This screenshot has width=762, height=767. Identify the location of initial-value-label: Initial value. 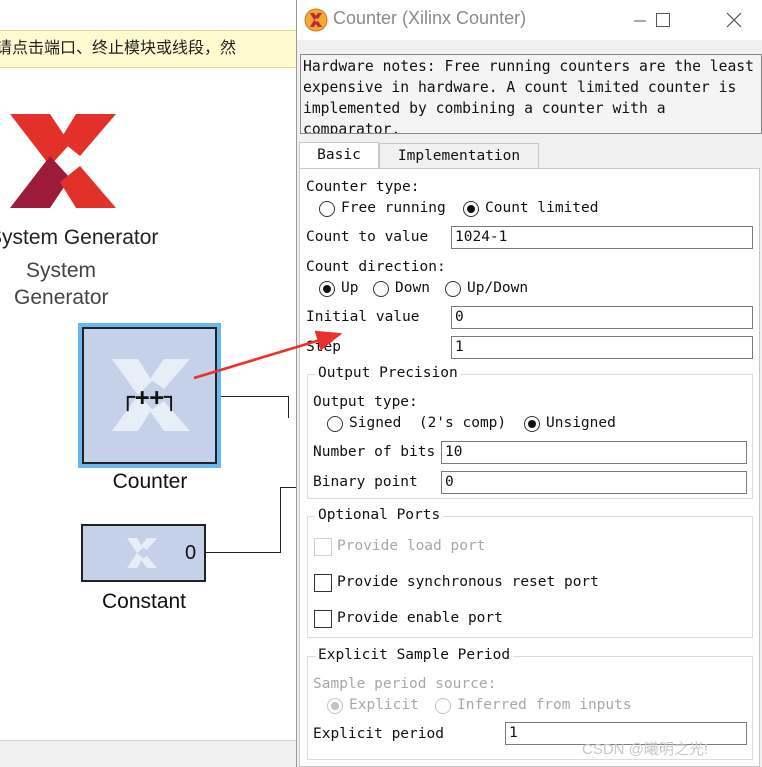
(363, 317).